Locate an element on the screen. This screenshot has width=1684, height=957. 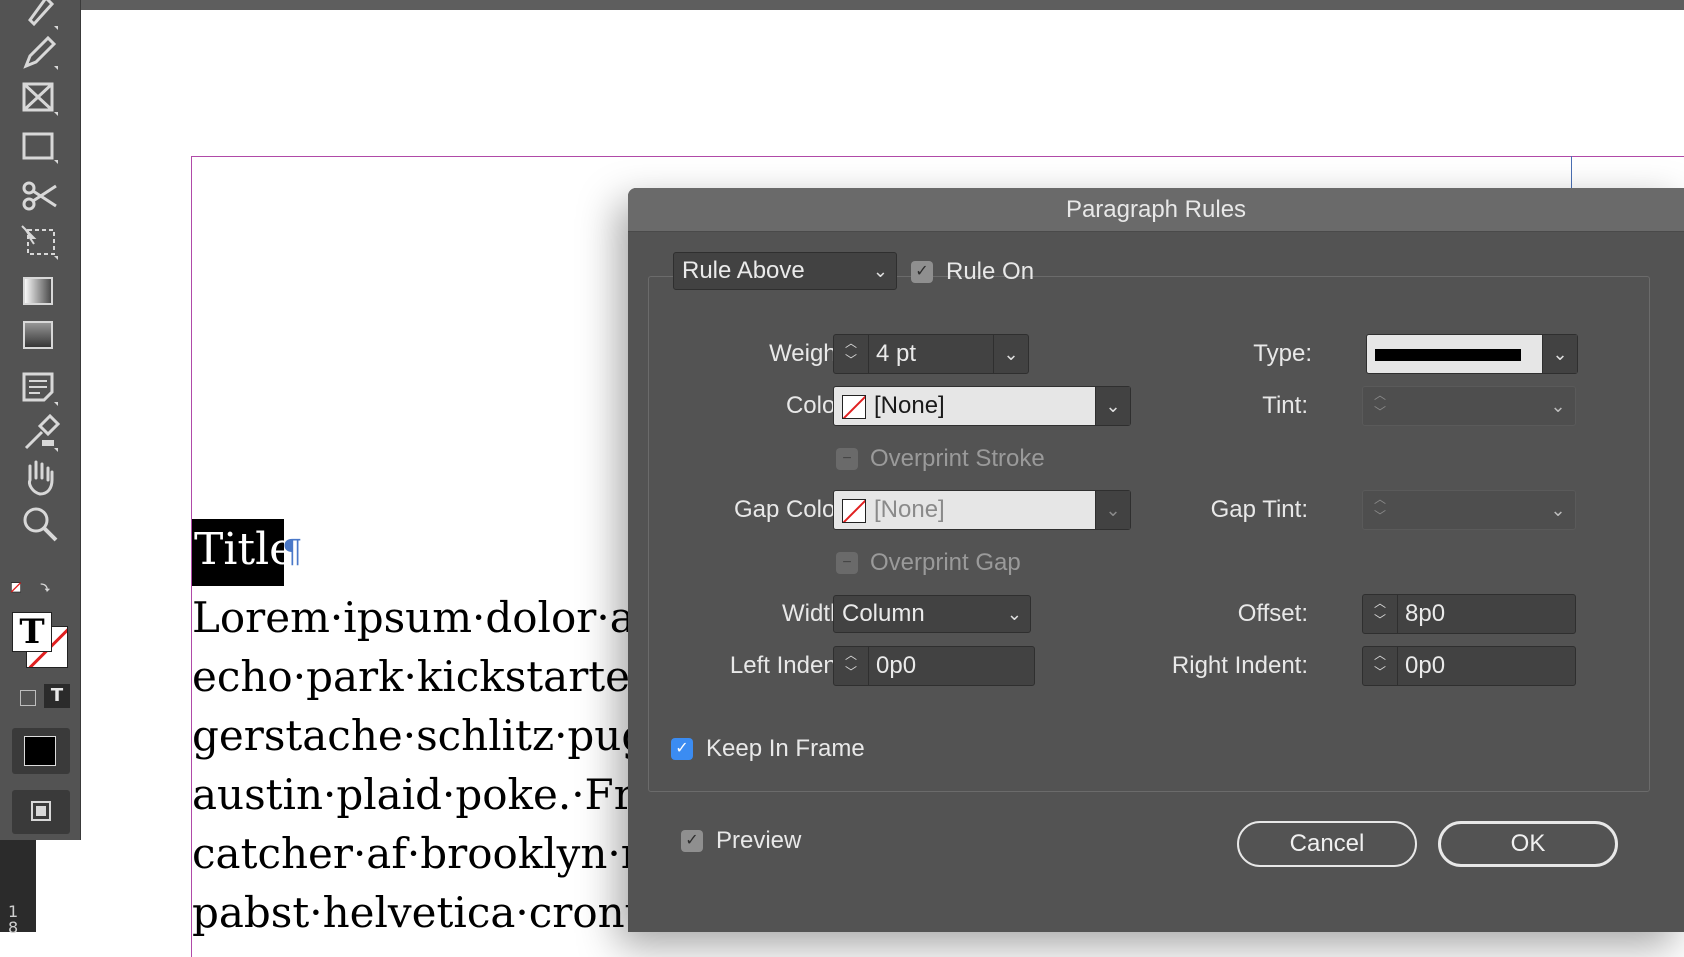
pen-tool-icon is located at coordinates (40, 16).